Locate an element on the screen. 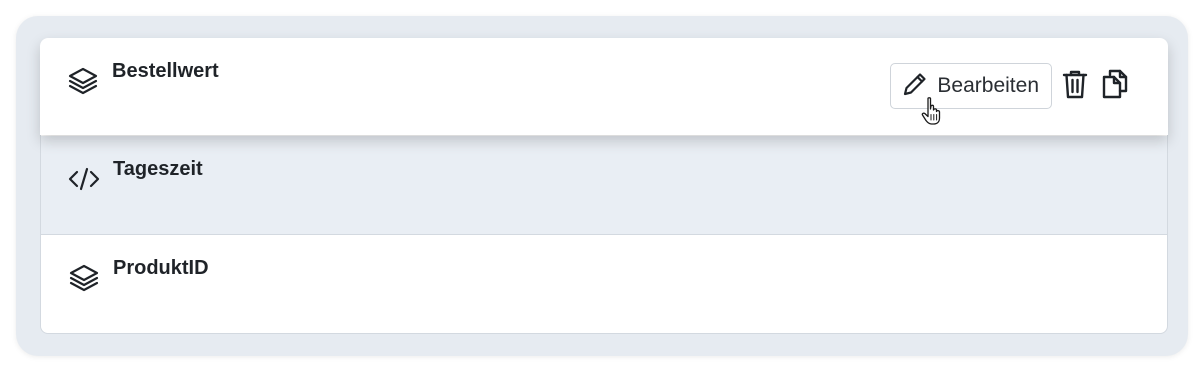 The image size is (1200, 366). copy-icon is located at coordinates (1115, 86).